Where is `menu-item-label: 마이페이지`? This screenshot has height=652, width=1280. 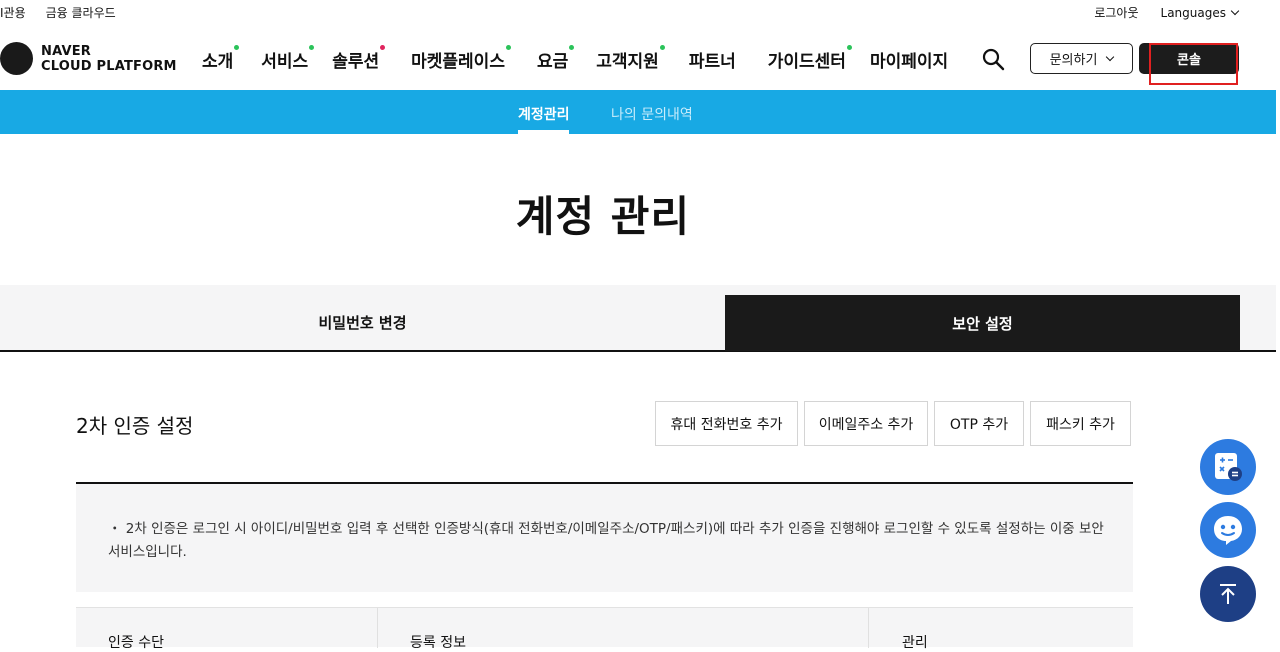 menu-item-label: 마이페이지 is located at coordinates (909, 62).